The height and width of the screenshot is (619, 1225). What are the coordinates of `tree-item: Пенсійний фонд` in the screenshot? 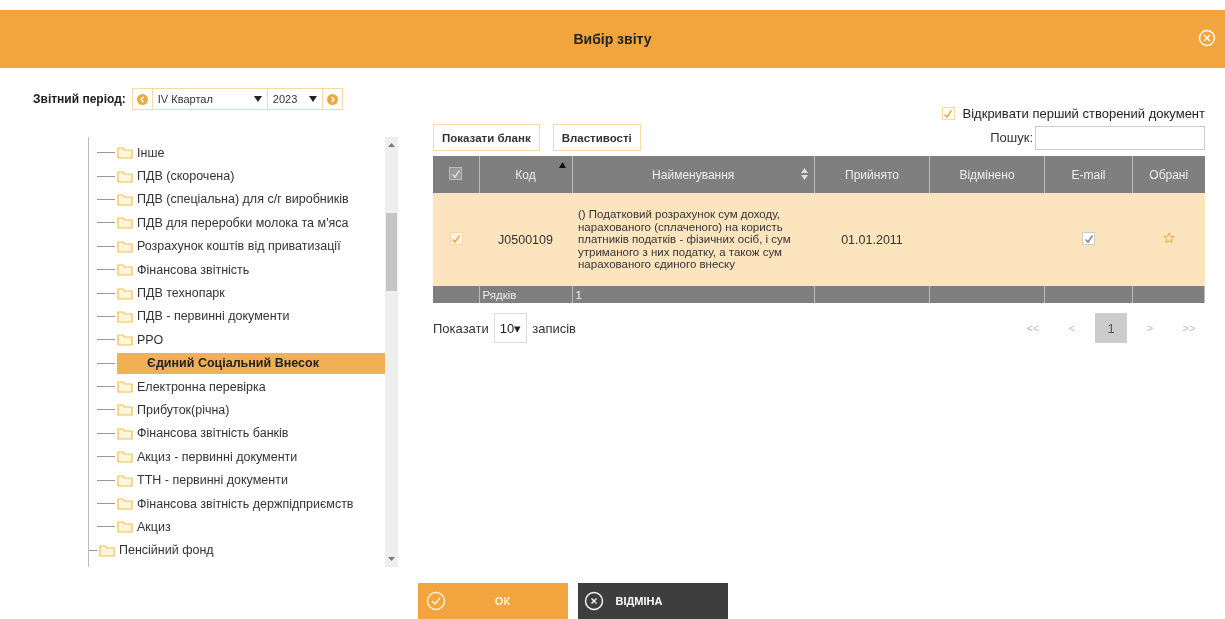 It's located at (158, 550).